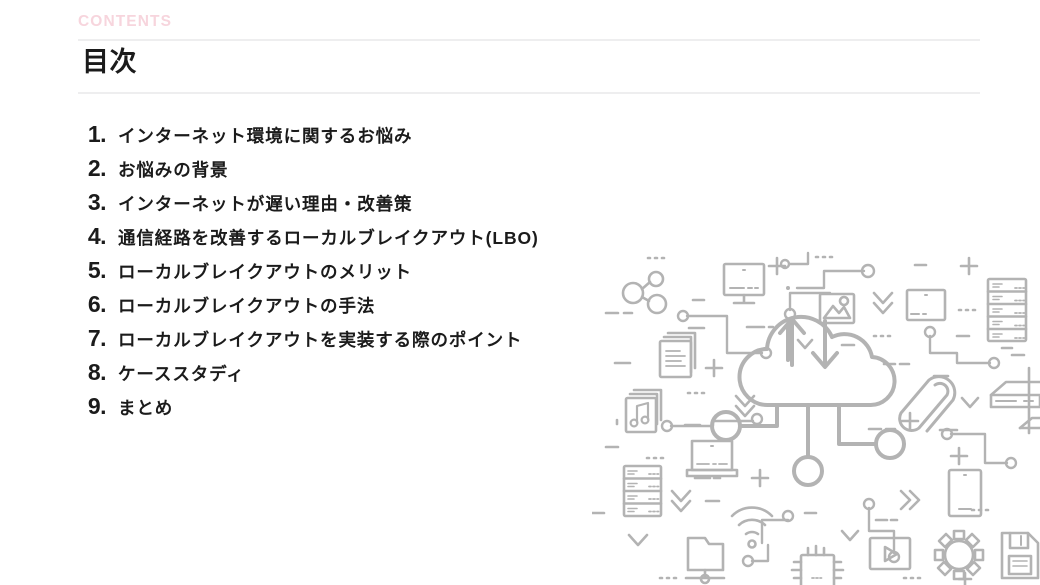  I want to click on image-photo-icon, so click(837, 308).